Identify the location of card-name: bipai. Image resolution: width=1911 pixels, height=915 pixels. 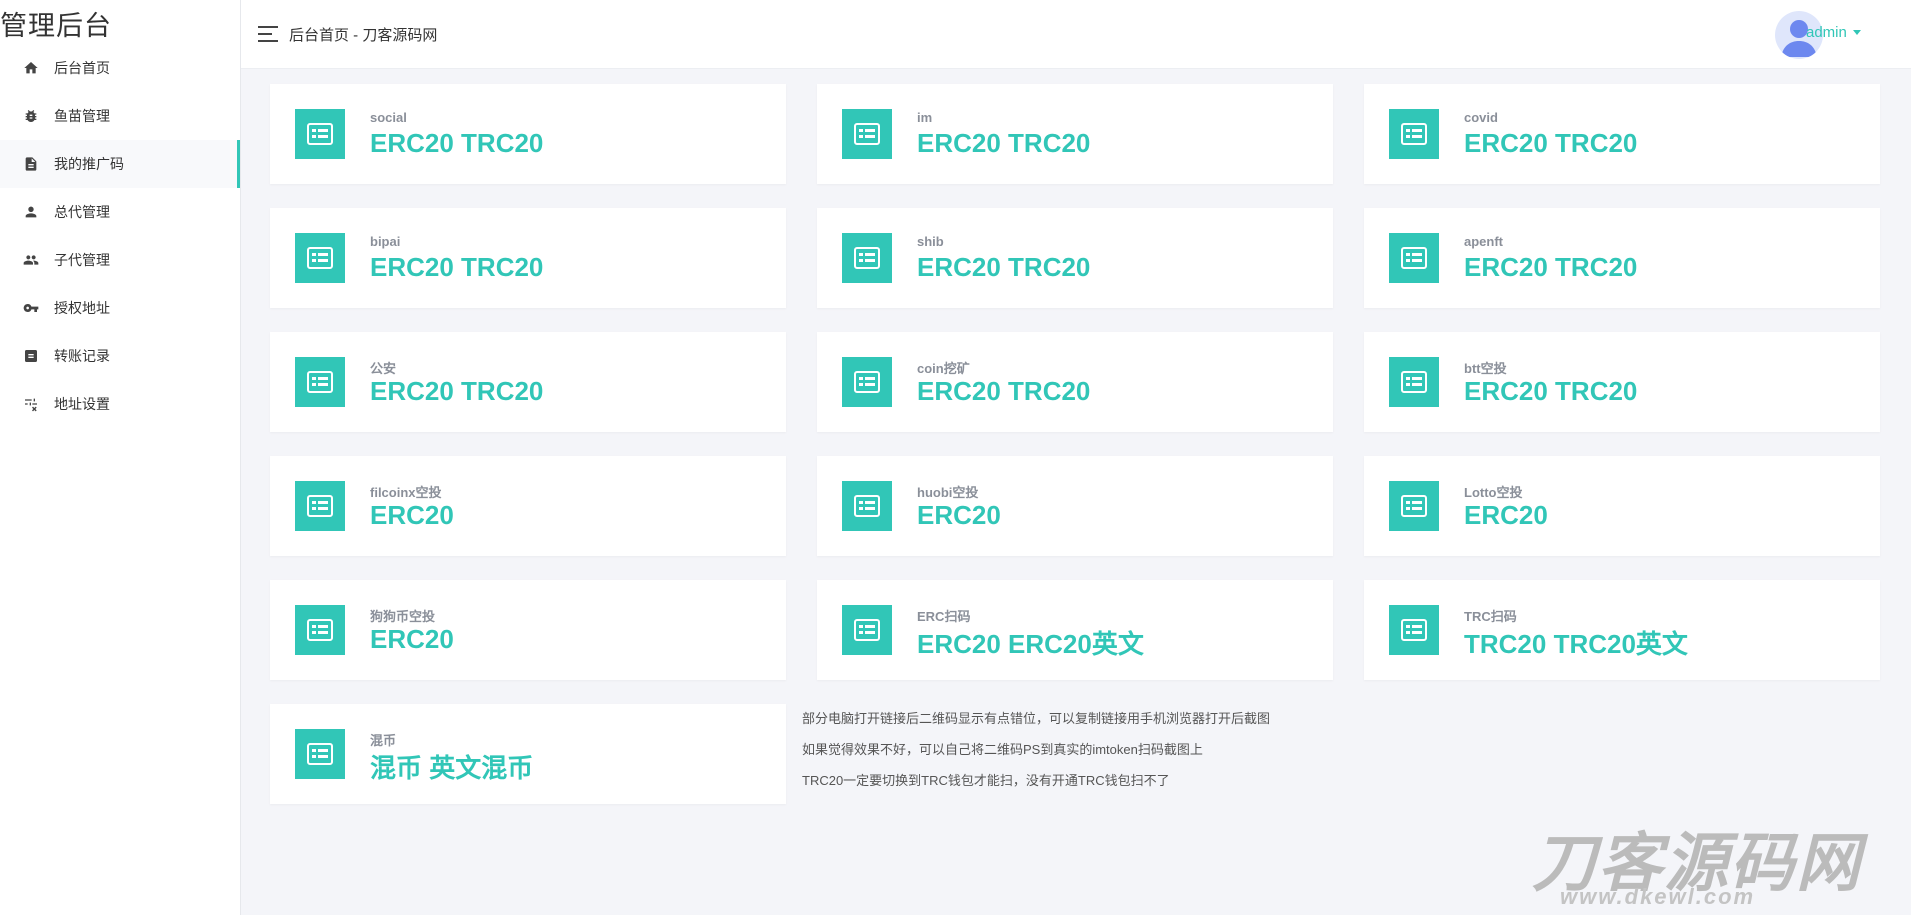
(385, 241).